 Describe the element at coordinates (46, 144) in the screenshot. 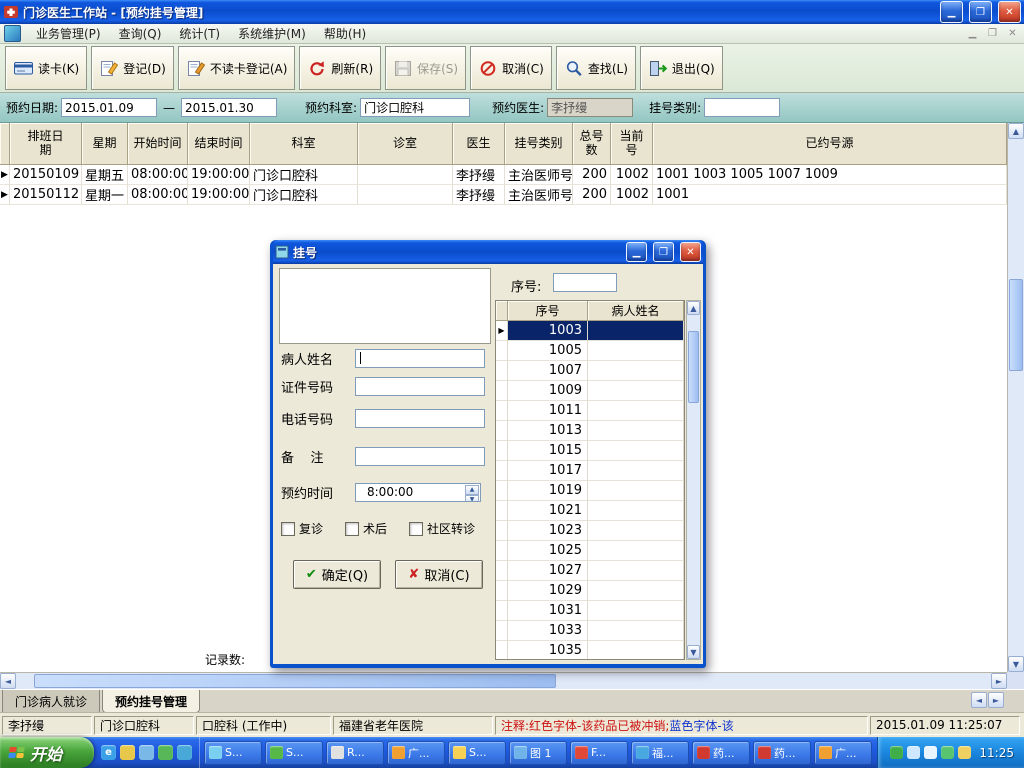

I see `grid-column-header: 排班日 期` at that location.